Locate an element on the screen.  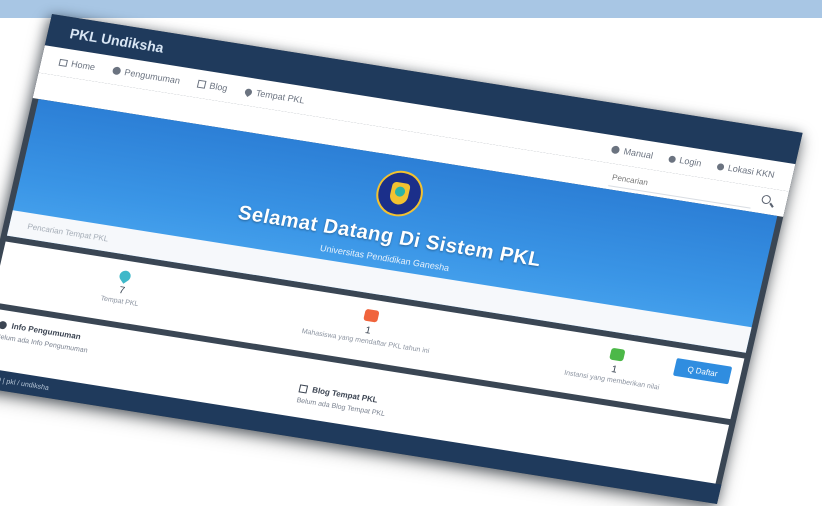
pin-icon is located at coordinates (125, 276).